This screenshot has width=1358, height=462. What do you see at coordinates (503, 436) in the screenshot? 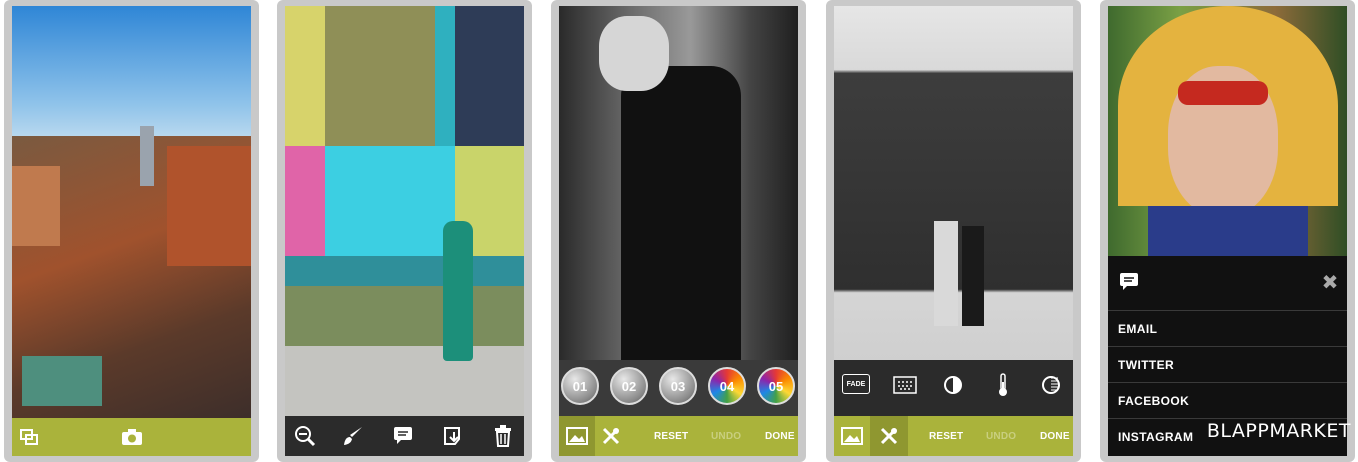
I see `trash-icon` at bounding box center [503, 436].